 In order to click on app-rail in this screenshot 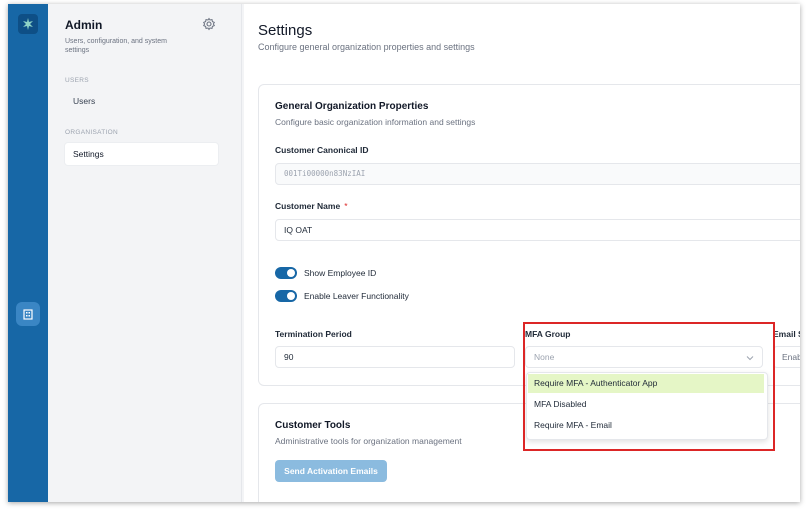, I will do `click(28, 253)`.